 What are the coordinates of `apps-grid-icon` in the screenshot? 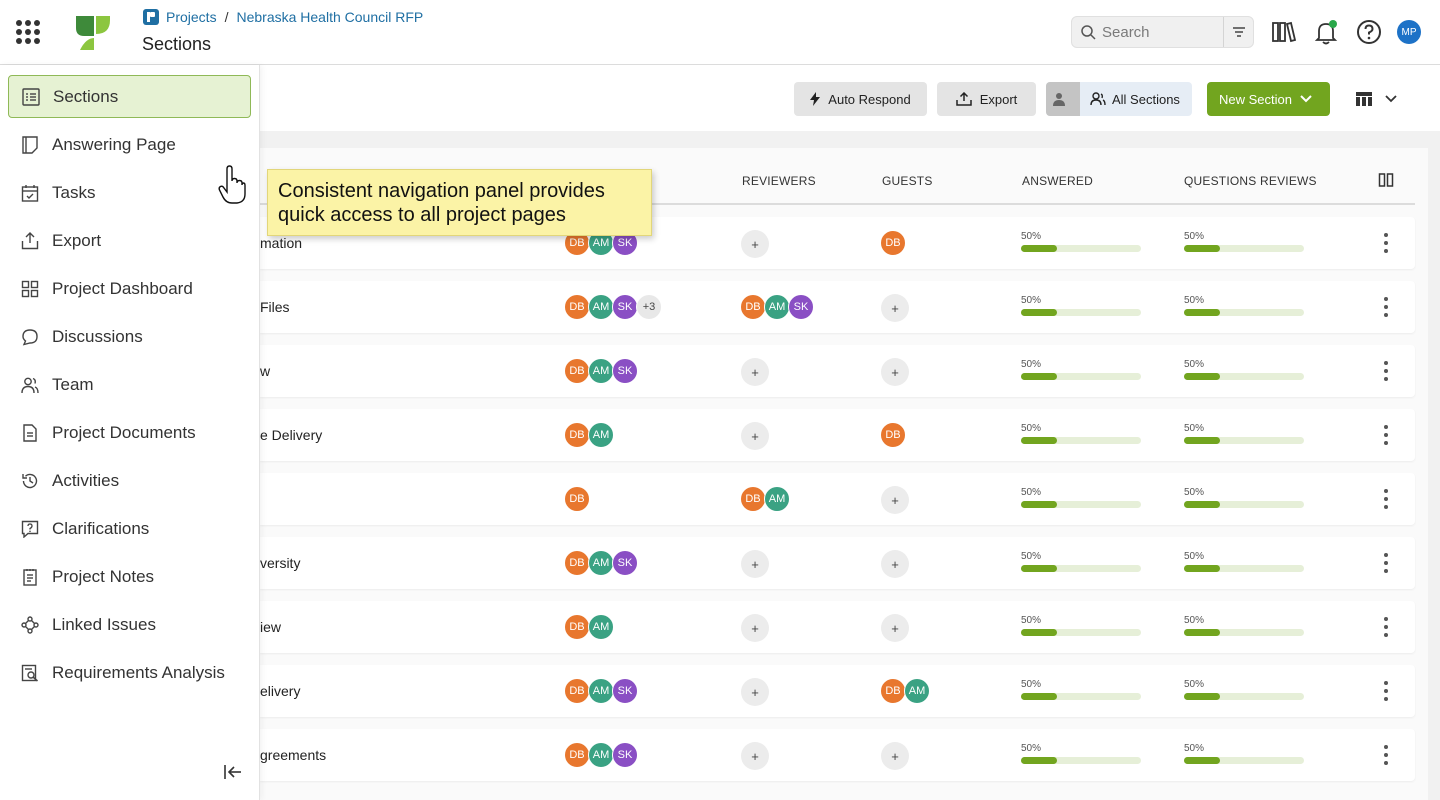 It's located at (28, 32).